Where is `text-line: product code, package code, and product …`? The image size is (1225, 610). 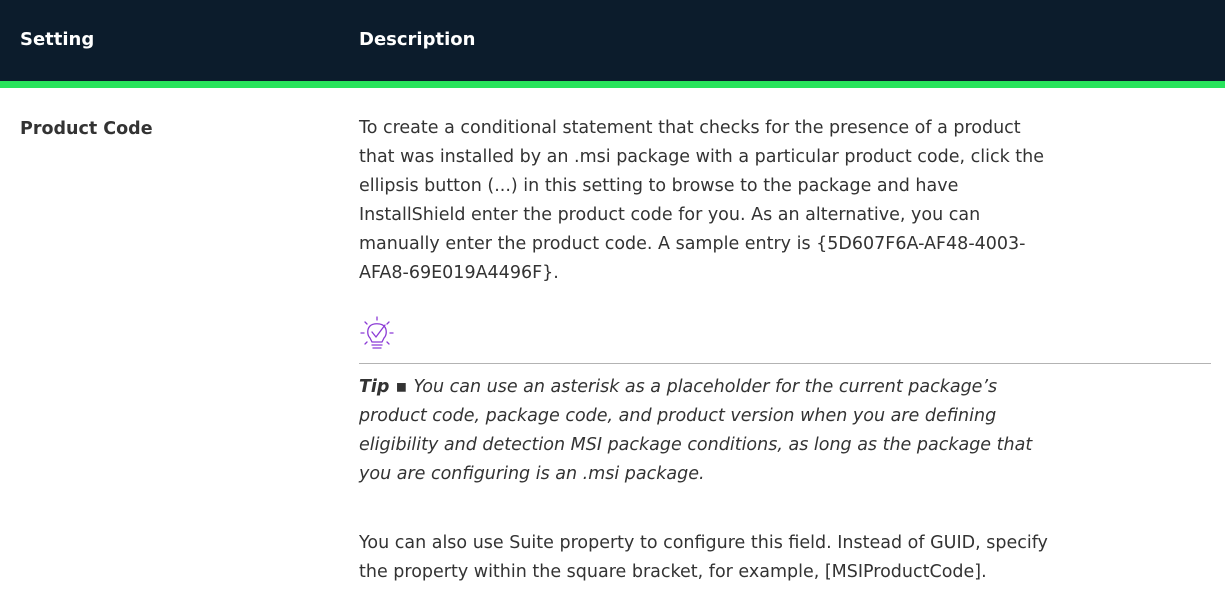 text-line: product code, package code, and product … is located at coordinates (678, 416).